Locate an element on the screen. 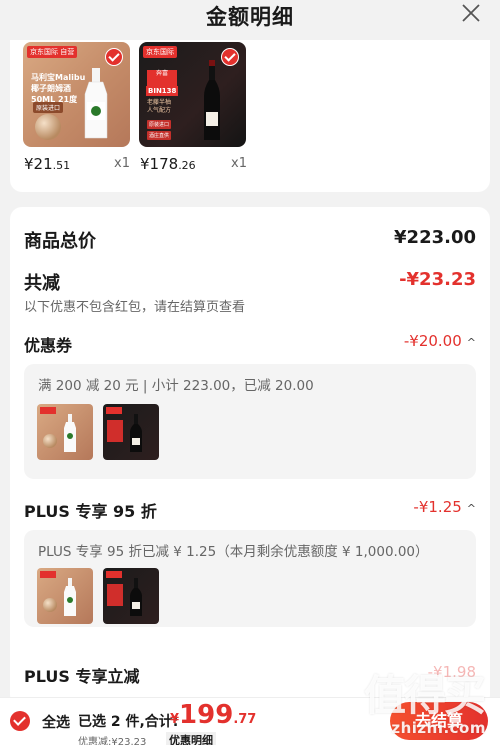 Image resolution: width=500 pixels, height=745 pixels. plus95-value: -¥1.25 ^ is located at coordinates (444, 507).